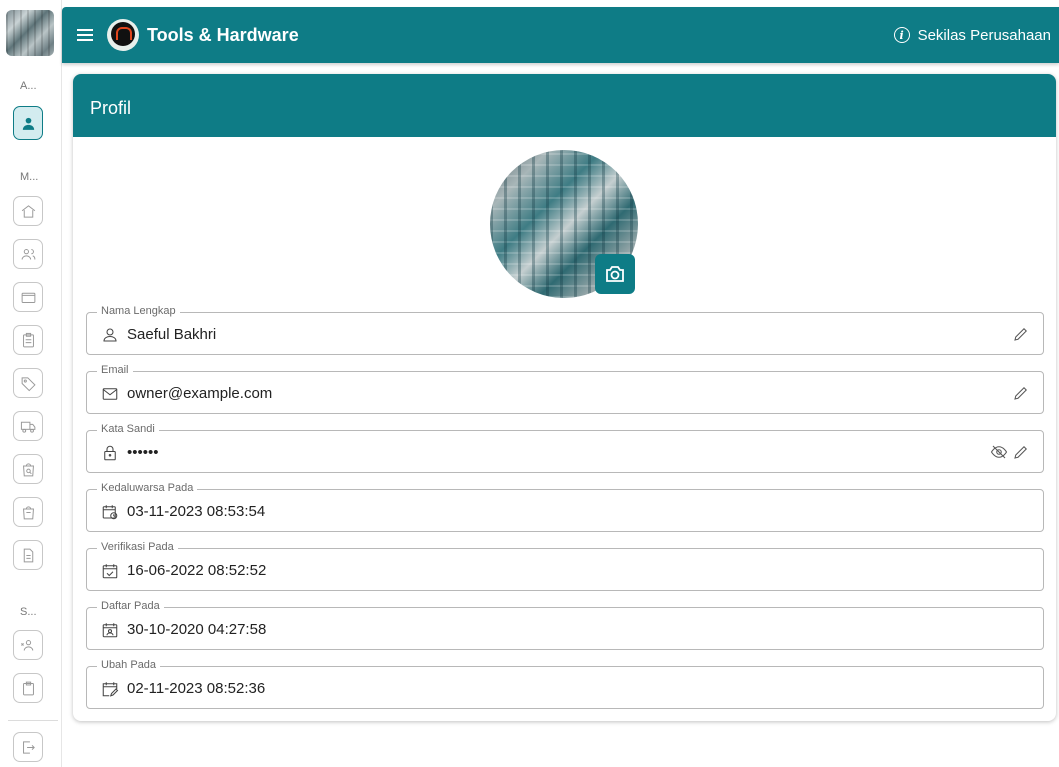  What do you see at coordinates (564, 105) in the screenshot?
I see `page-title: Profil` at bounding box center [564, 105].